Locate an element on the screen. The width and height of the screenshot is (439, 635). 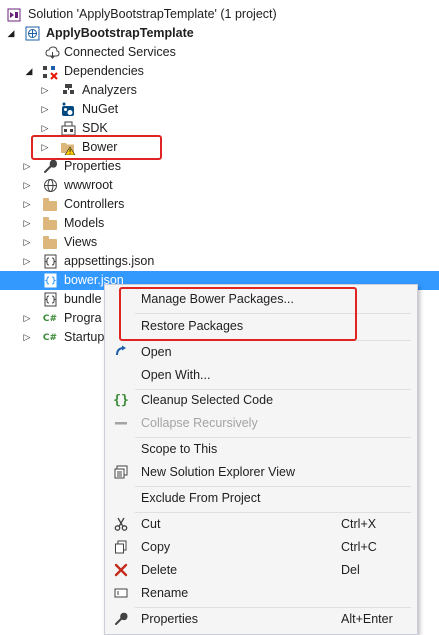
menu-item-properties: Properties Alt+Enter is located at coordinates (261, 619).